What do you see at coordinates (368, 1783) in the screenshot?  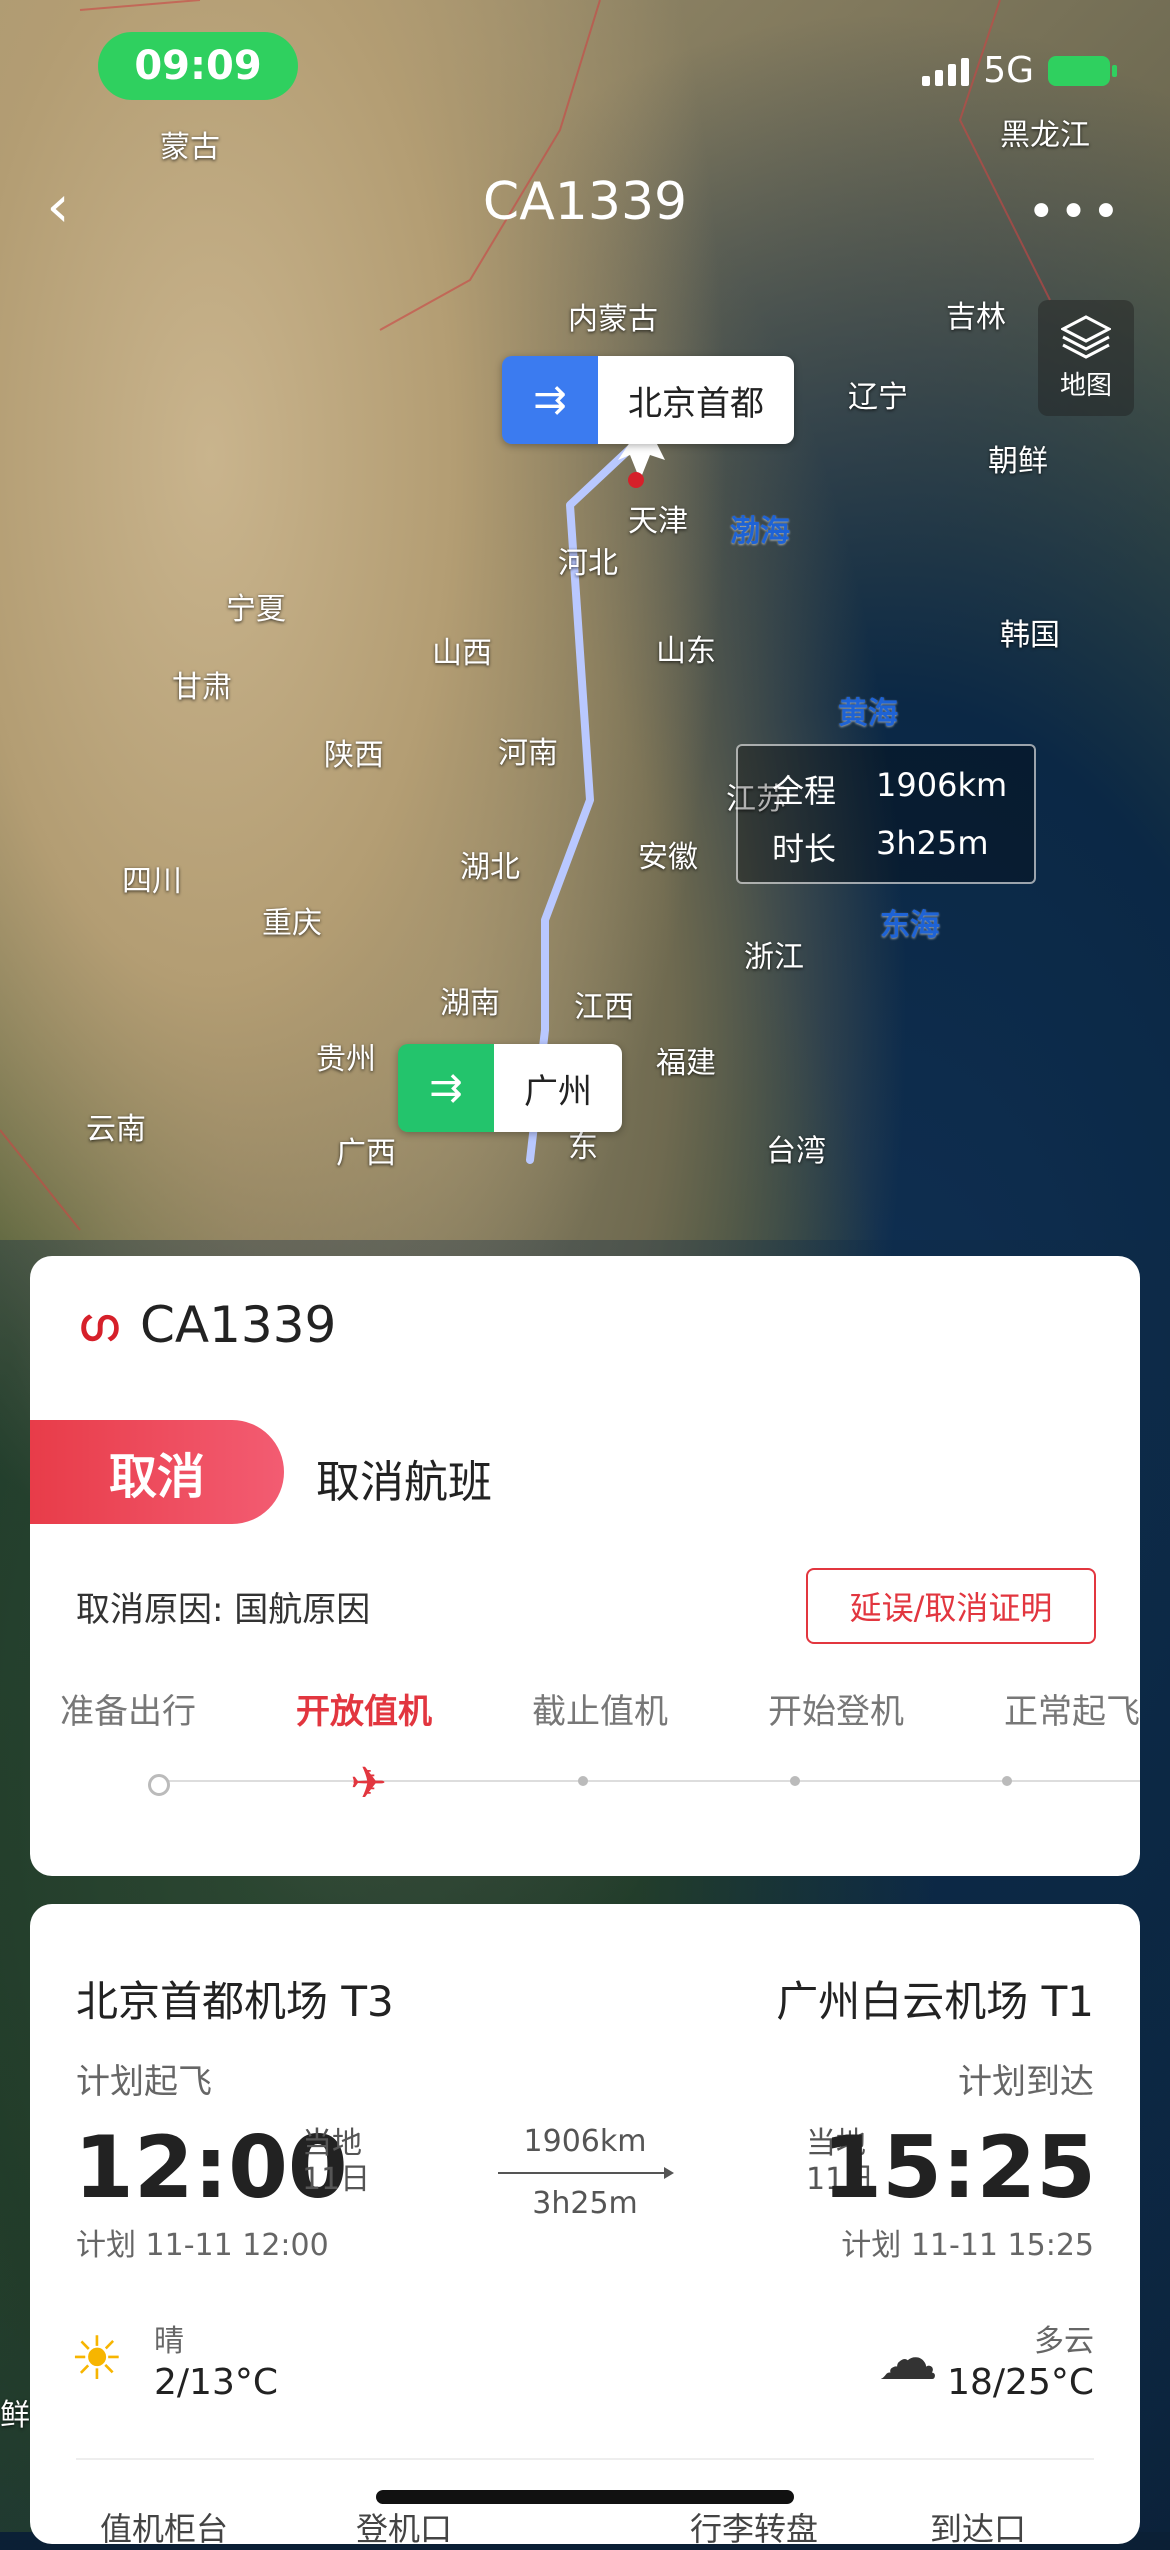 I see `plane-progress-icon: ✈` at bounding box center [368, 1783].